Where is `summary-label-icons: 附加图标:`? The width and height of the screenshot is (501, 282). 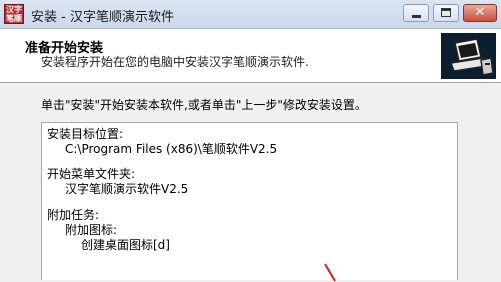
summary-label-icons: 附加图标: is located at coordinates (91, 230).